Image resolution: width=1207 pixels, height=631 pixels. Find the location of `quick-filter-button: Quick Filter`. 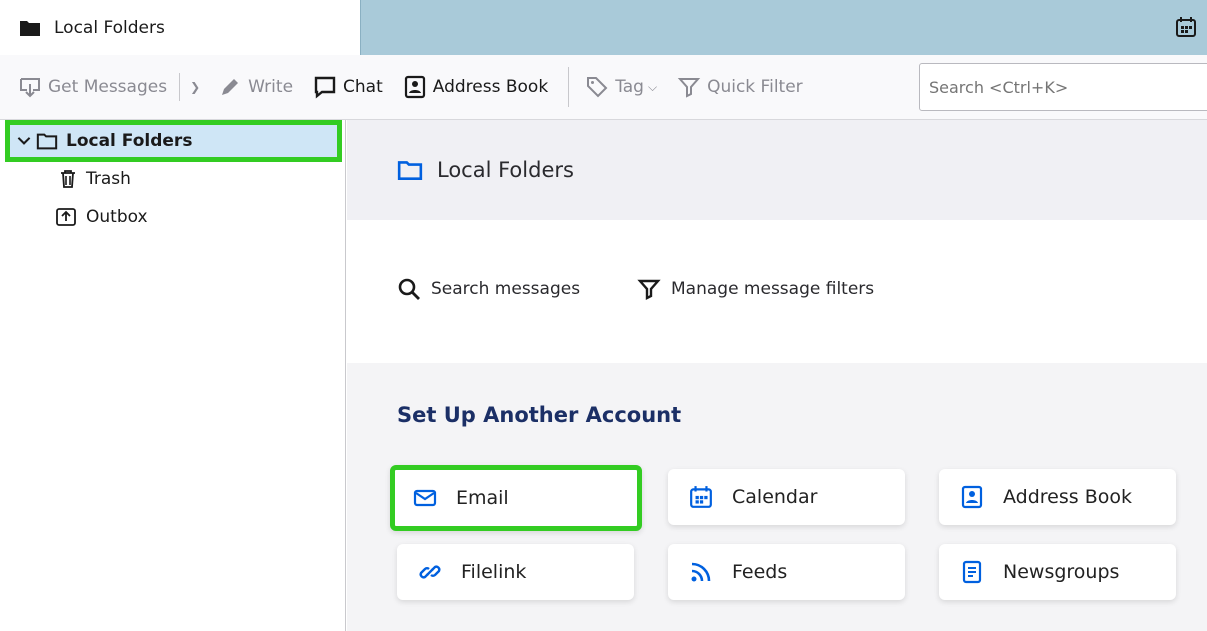

quick-filter-button: Quick Filter is located at coordinates (740, 87).